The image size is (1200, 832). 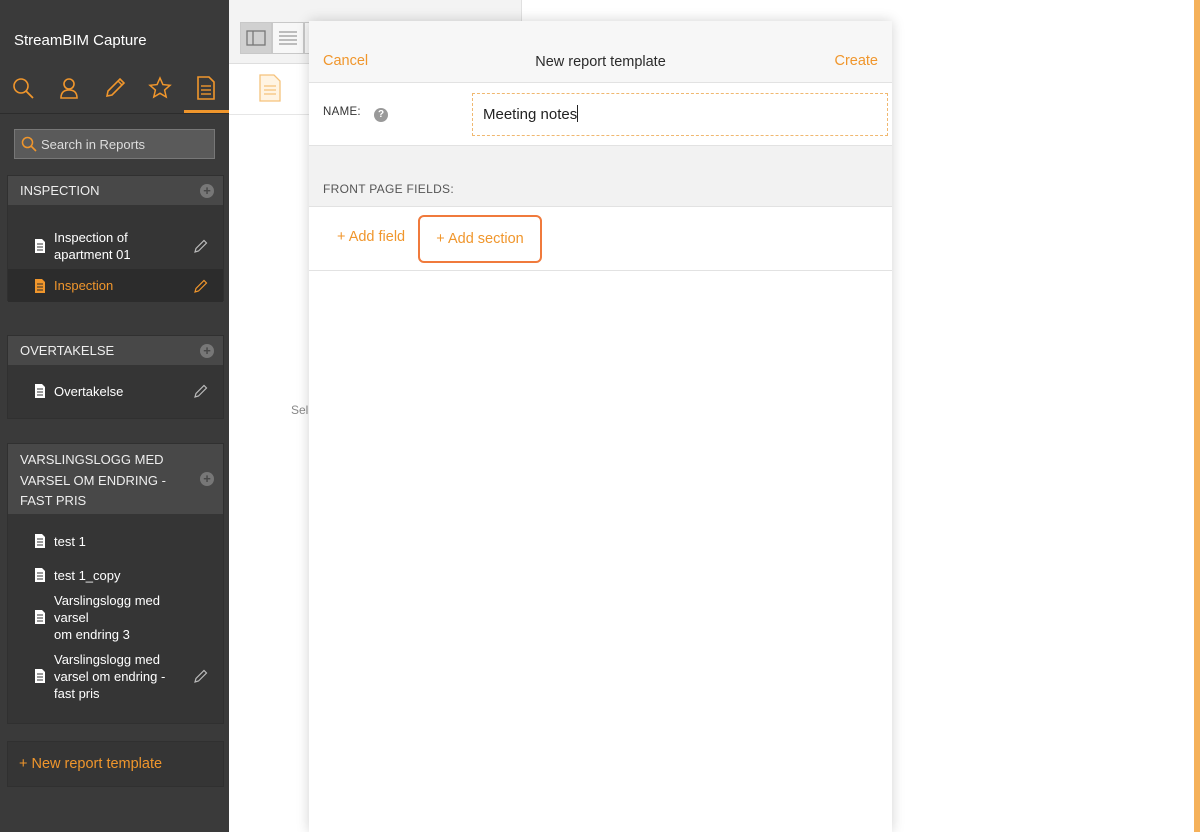 I want to click on pencil-icon, so click(x=115, y=88).